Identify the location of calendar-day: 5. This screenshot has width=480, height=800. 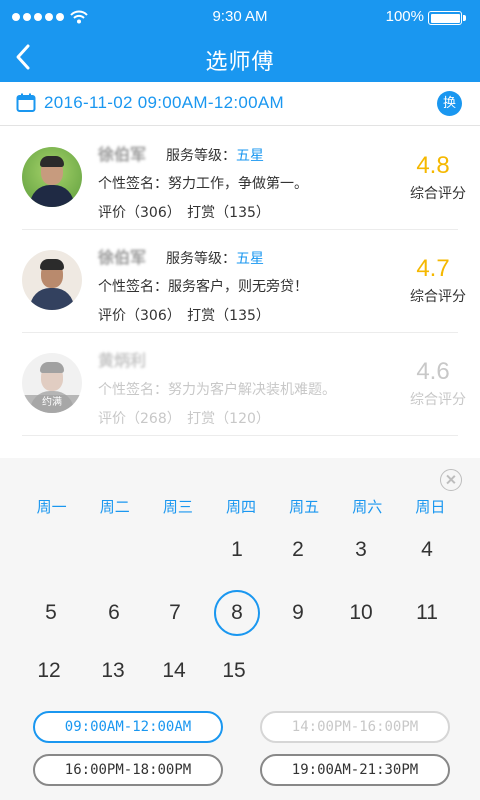
(51, 613).